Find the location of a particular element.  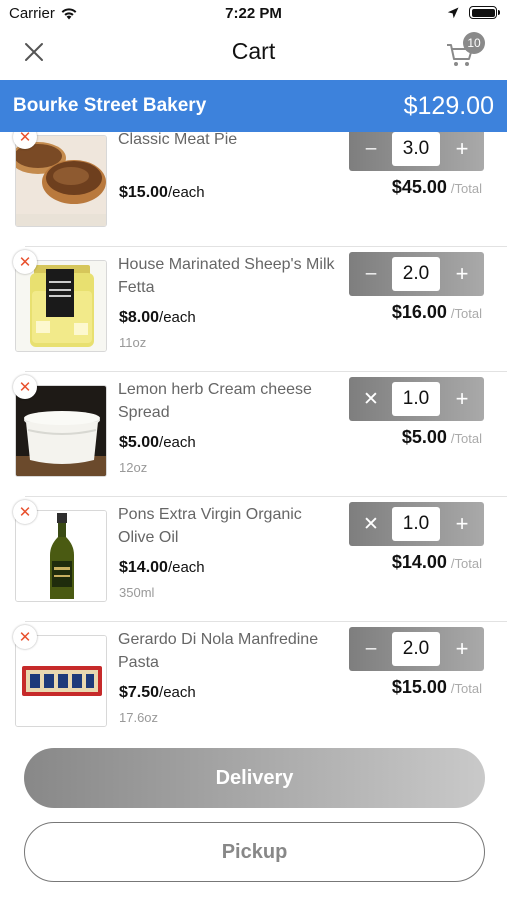

product-image-meat-pie is located at coordinates (61, 181).